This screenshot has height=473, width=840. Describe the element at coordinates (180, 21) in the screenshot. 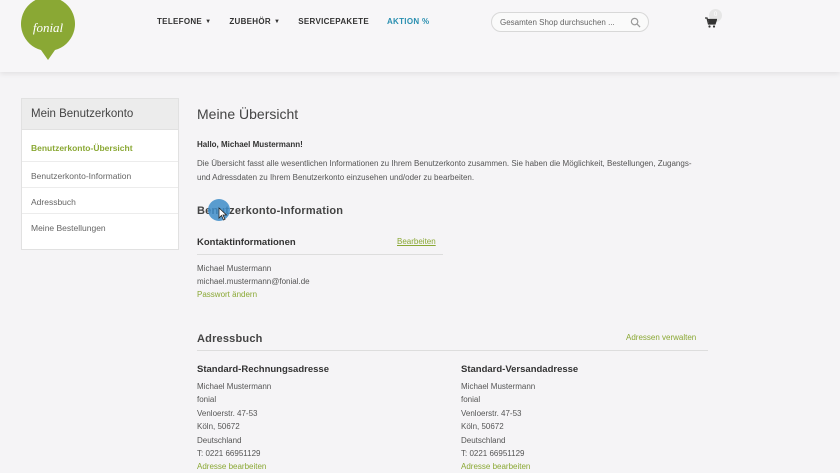

I see `nav-label: TELEFONE` at that location.